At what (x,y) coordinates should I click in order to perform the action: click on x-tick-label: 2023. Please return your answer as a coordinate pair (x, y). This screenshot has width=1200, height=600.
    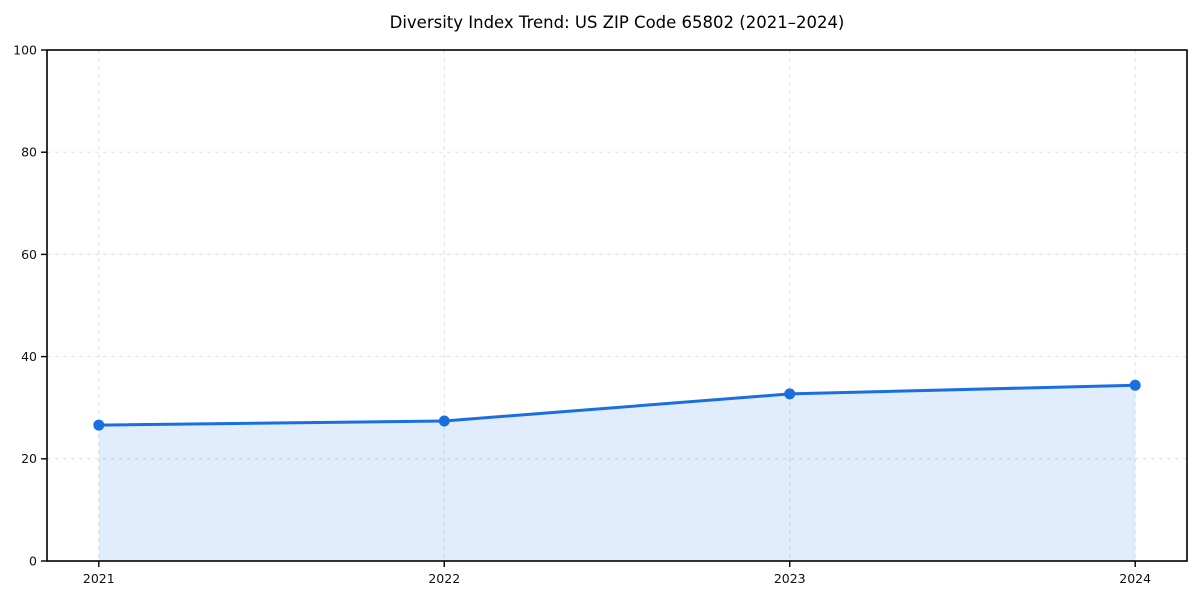
    Looking at the image, I should click on (790, 578).